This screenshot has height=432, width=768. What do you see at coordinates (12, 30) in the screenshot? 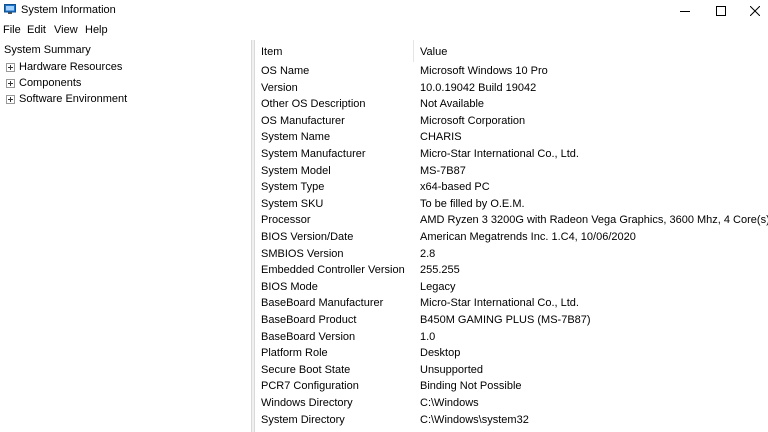
I see `menu-file: File` at bounding box center [12, 30].